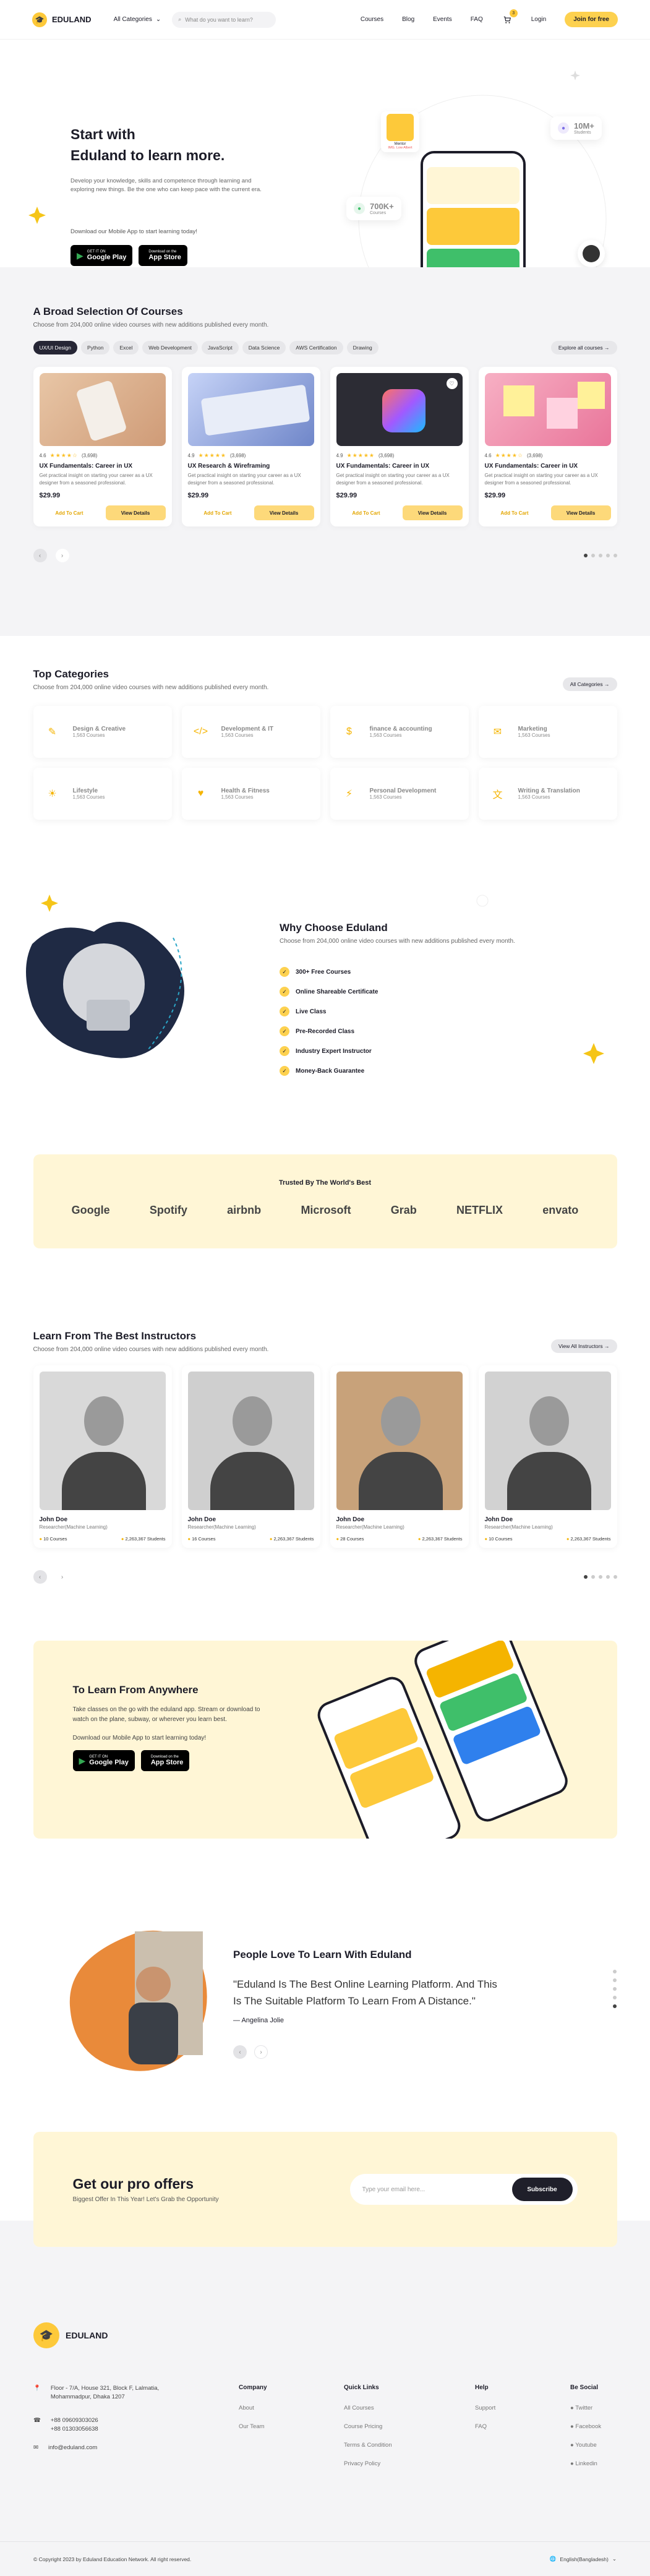  I want to click on nav-faq: FAQ, so click(477, 19).